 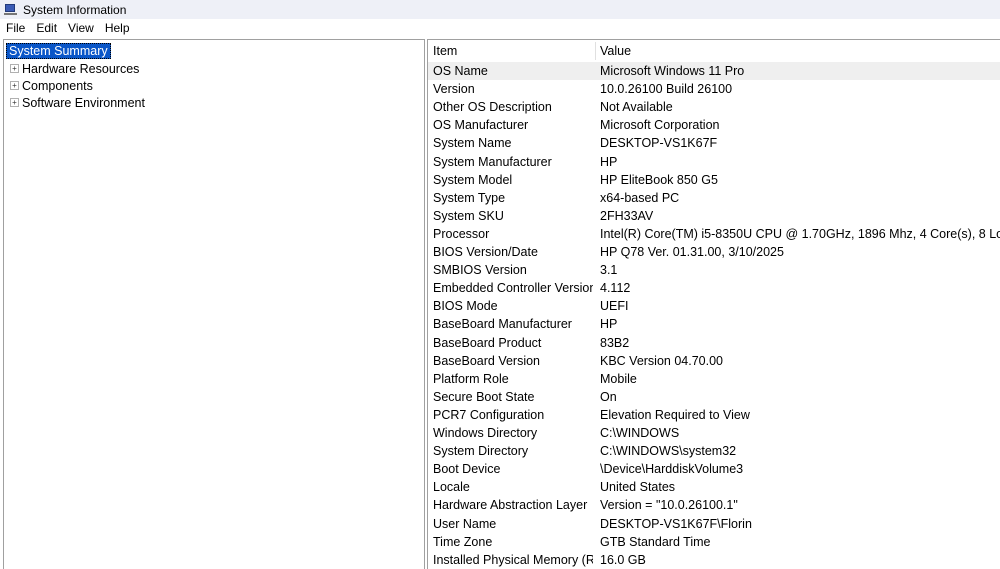 I want to click on list-header: Item Value, so click(x=714, y=51).